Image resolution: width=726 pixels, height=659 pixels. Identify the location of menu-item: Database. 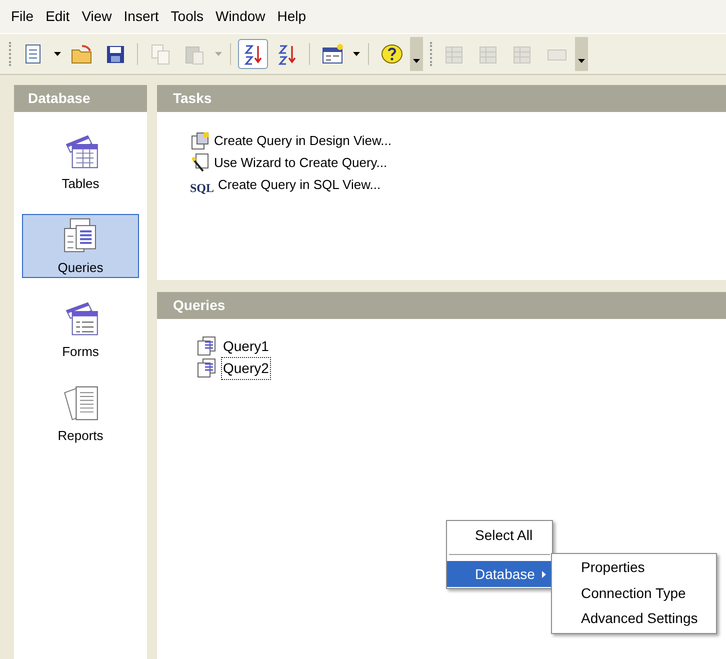
(499, 574).